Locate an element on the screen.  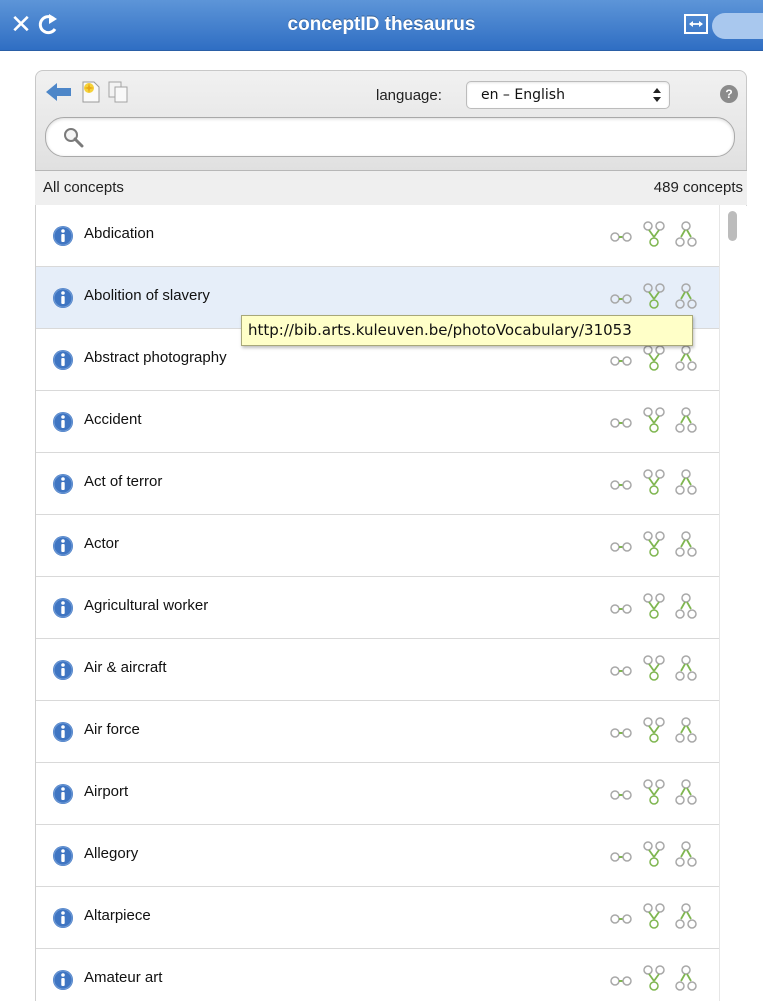
list-scrollbar is located at coordinates (732, 603).